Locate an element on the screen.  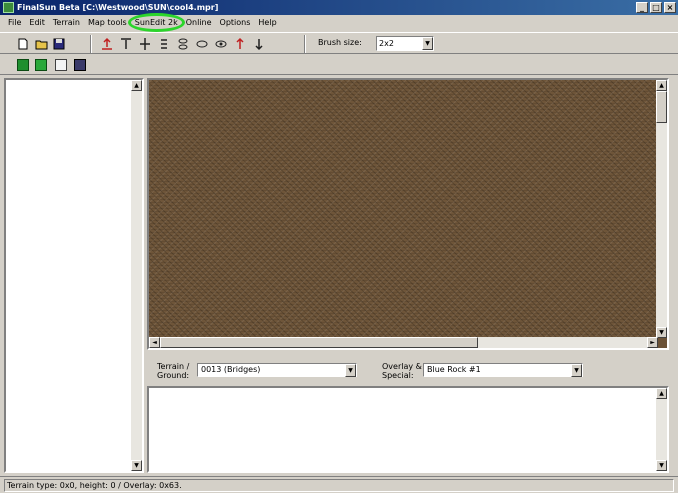
terrain-ground-select: 0013 (Bridges) ▼ is located at coordinates (277, 370).